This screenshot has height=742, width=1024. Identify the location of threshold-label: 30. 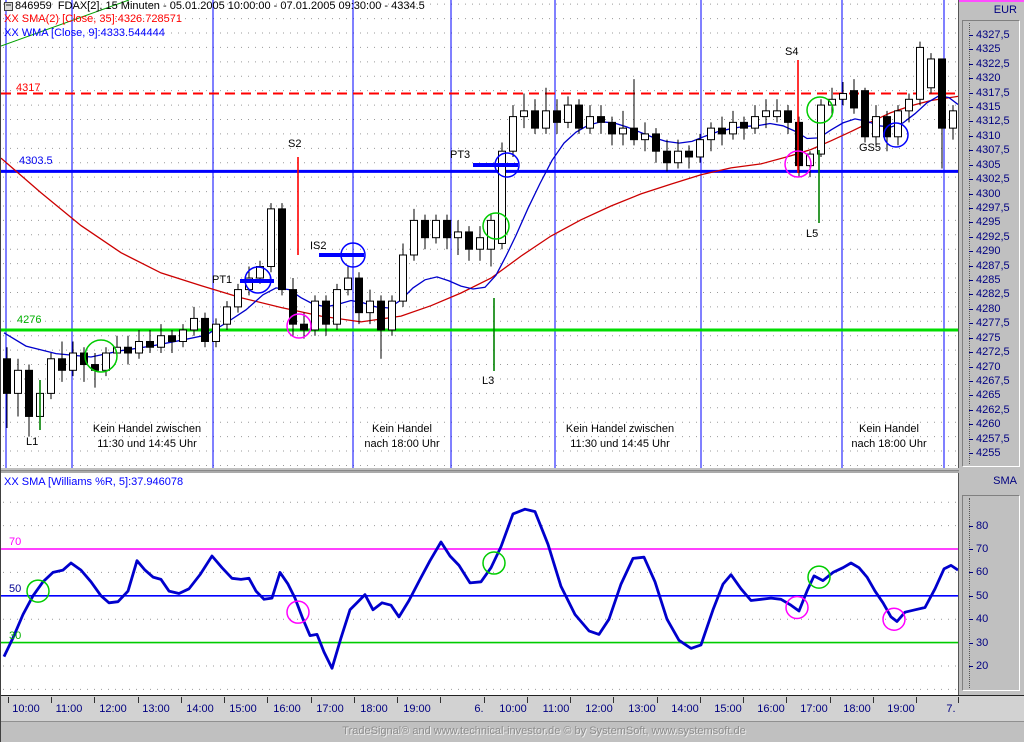
(15, 635).